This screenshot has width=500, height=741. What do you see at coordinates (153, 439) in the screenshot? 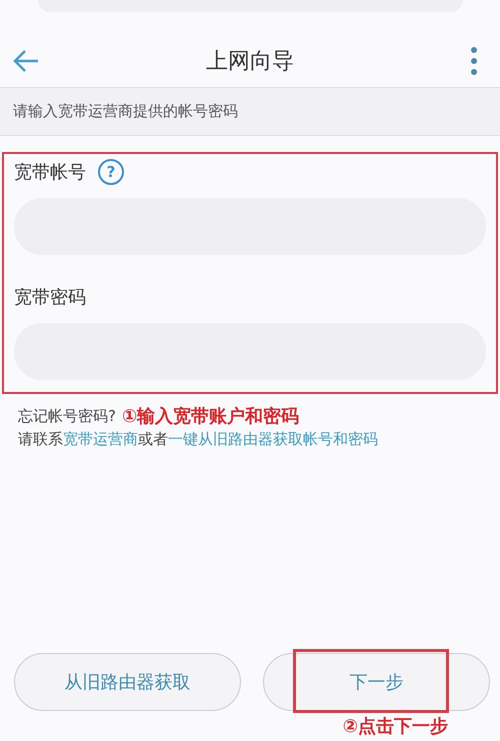
I see `or-text: 或者` at bounding box center [153, 439].